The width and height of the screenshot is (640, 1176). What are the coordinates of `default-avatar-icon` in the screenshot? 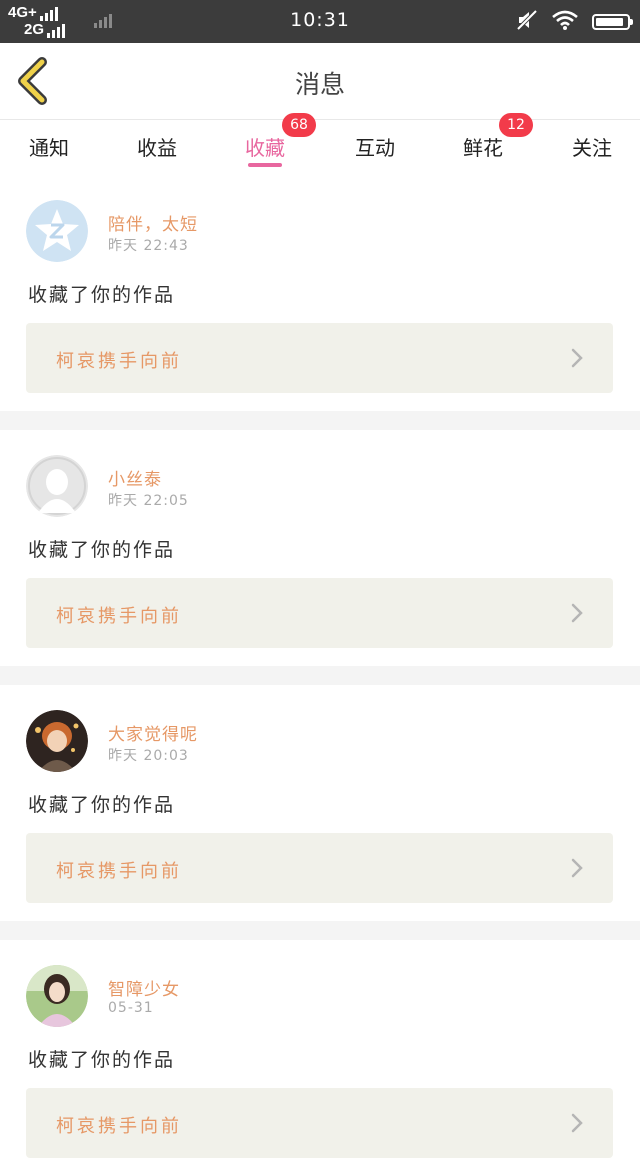 It's located at (57, 486).